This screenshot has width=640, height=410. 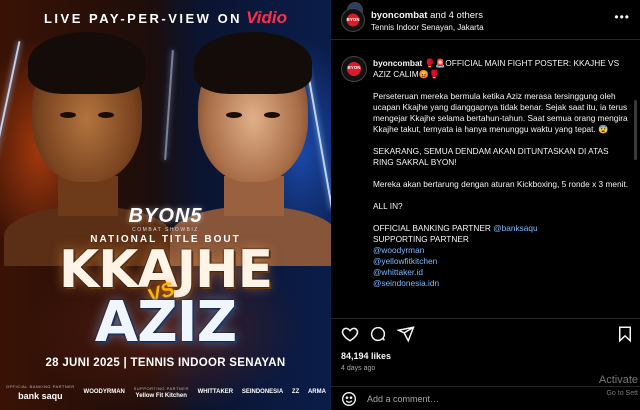 I want to click on mention-link: @woodyrman, so click(x=398, y=250).